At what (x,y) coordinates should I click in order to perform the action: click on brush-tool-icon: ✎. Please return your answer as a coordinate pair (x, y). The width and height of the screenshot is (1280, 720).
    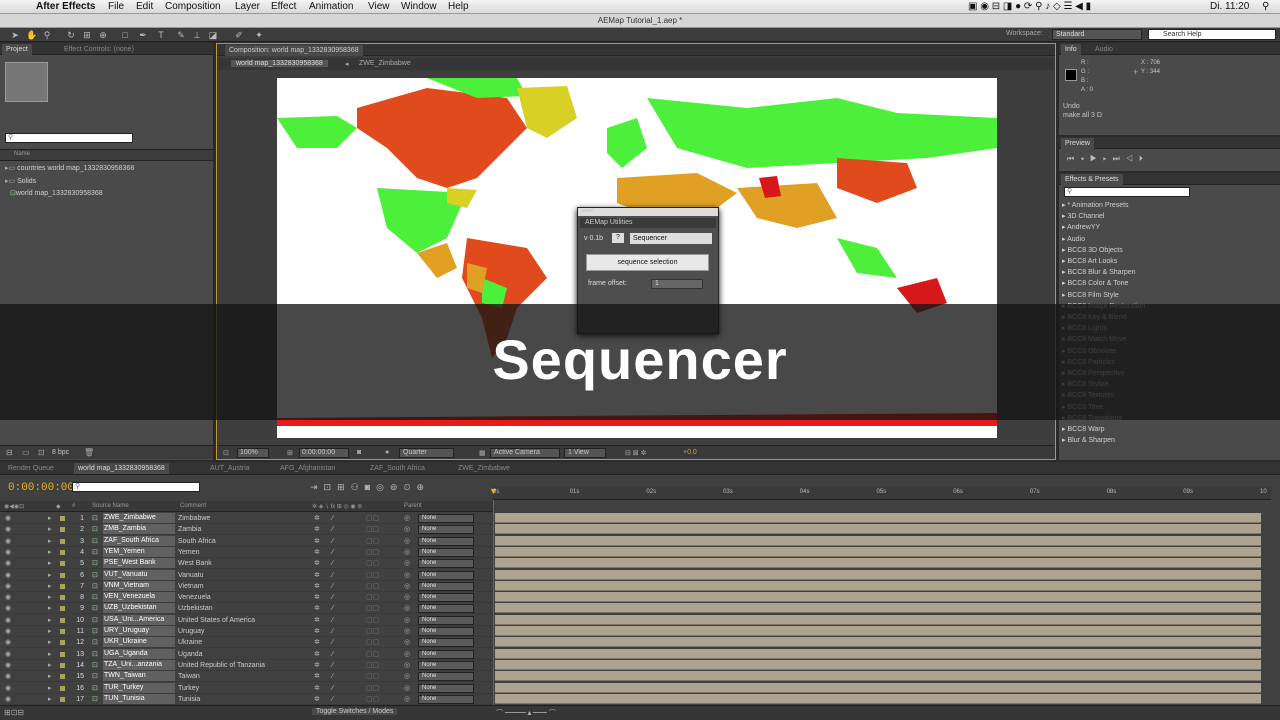
    Looking at the image, I should click on (181, 35).